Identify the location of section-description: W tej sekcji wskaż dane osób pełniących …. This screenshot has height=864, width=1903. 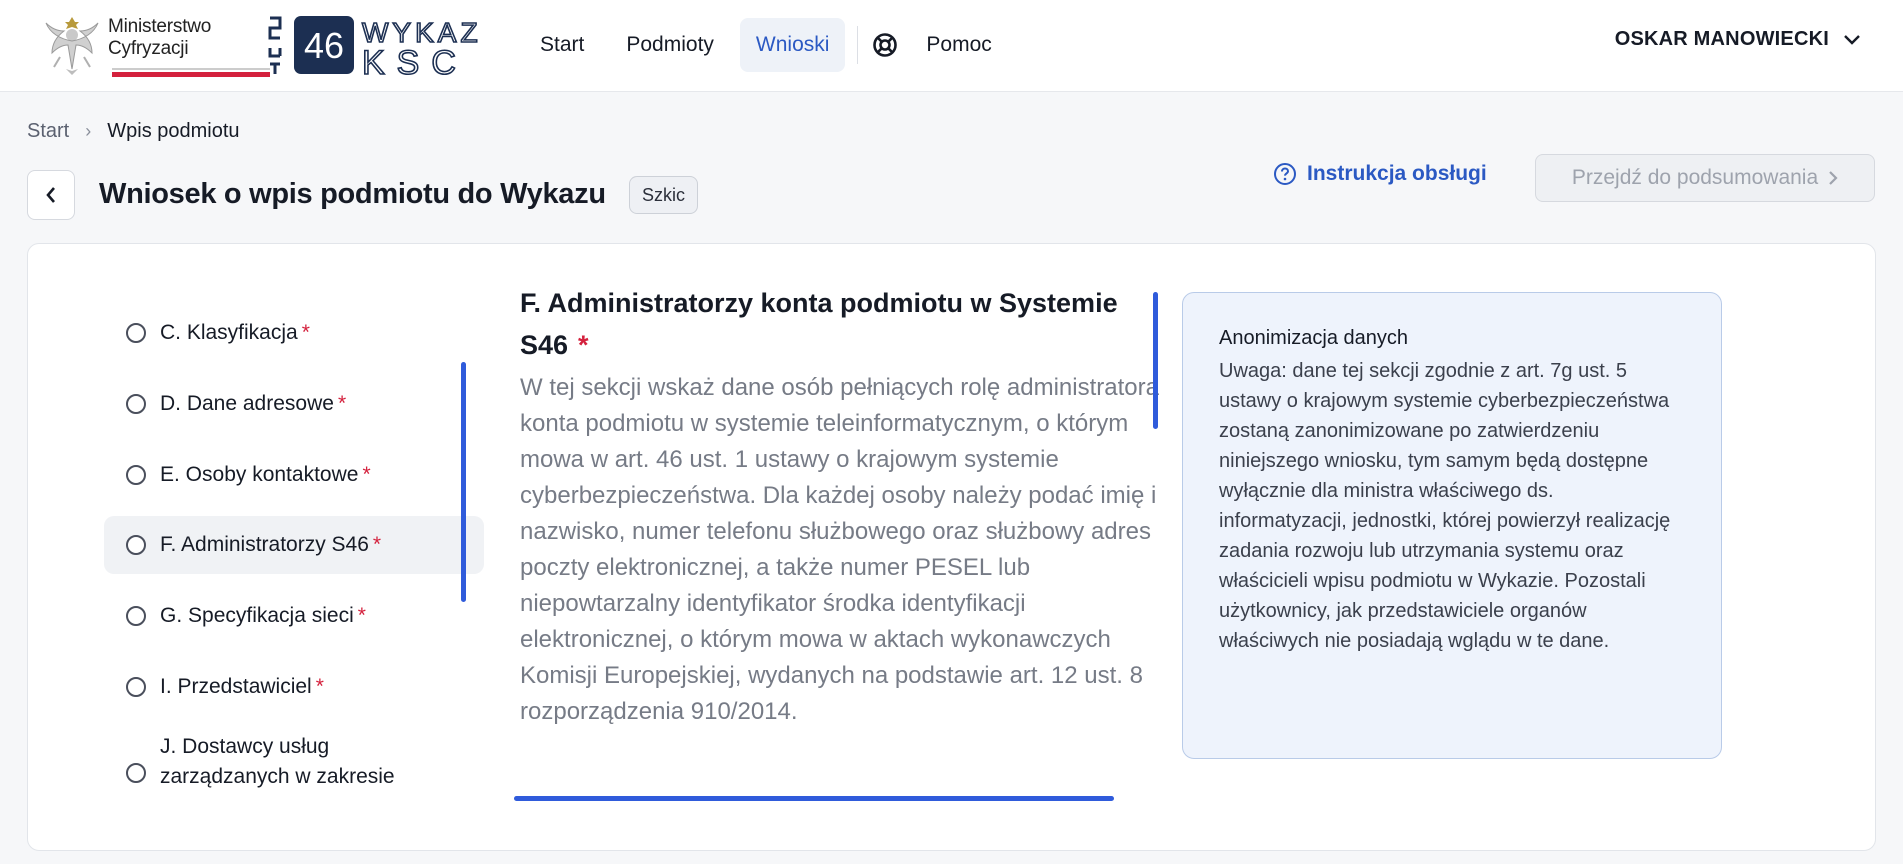
(839, 549).